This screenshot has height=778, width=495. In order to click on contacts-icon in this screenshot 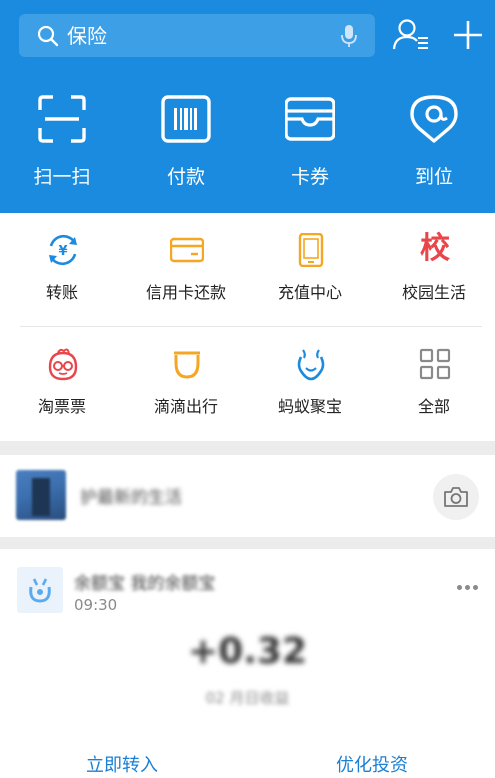, I will do `click(411, 35)`.